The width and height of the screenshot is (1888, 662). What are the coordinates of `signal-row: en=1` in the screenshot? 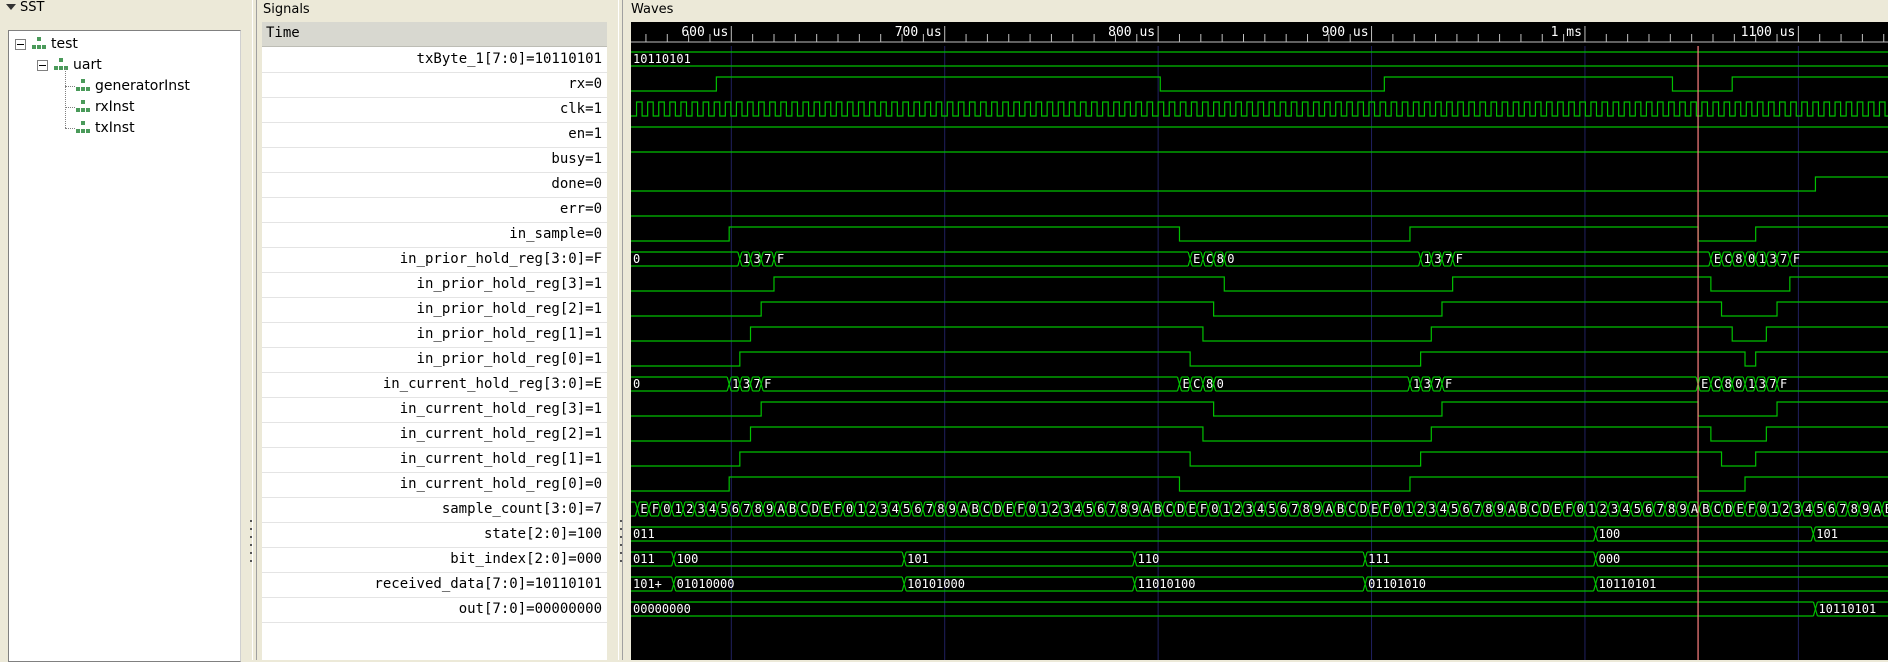 It's located at (434, 135).